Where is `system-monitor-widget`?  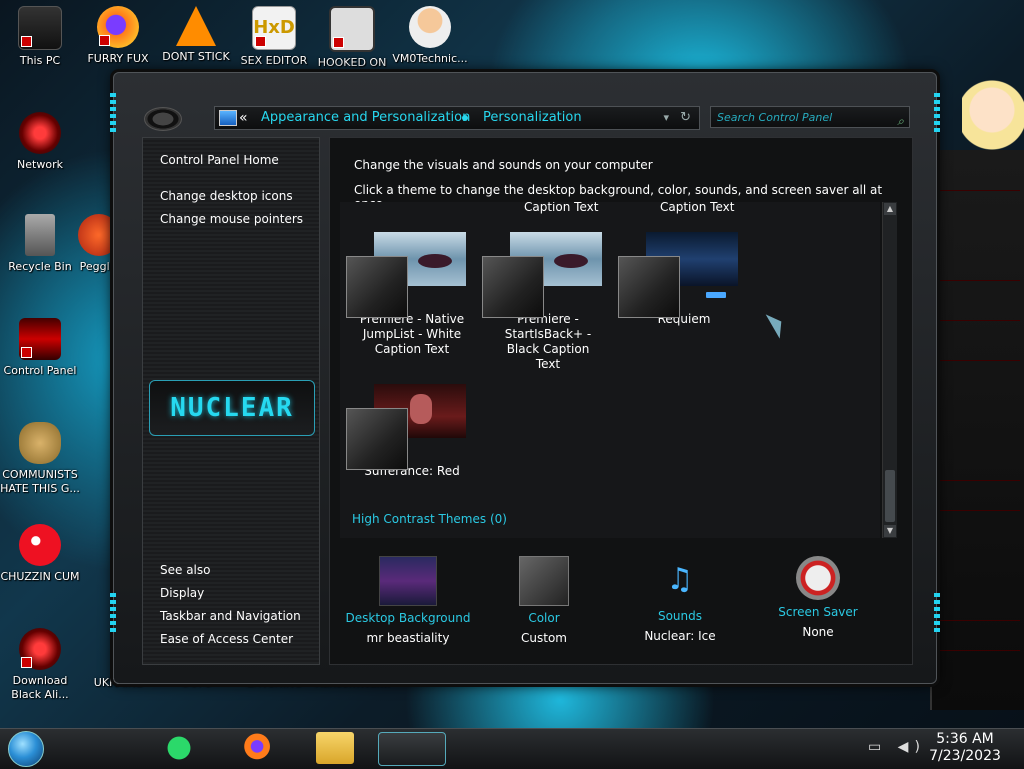
system-monitor-widget is located at coordinates (977, 430).